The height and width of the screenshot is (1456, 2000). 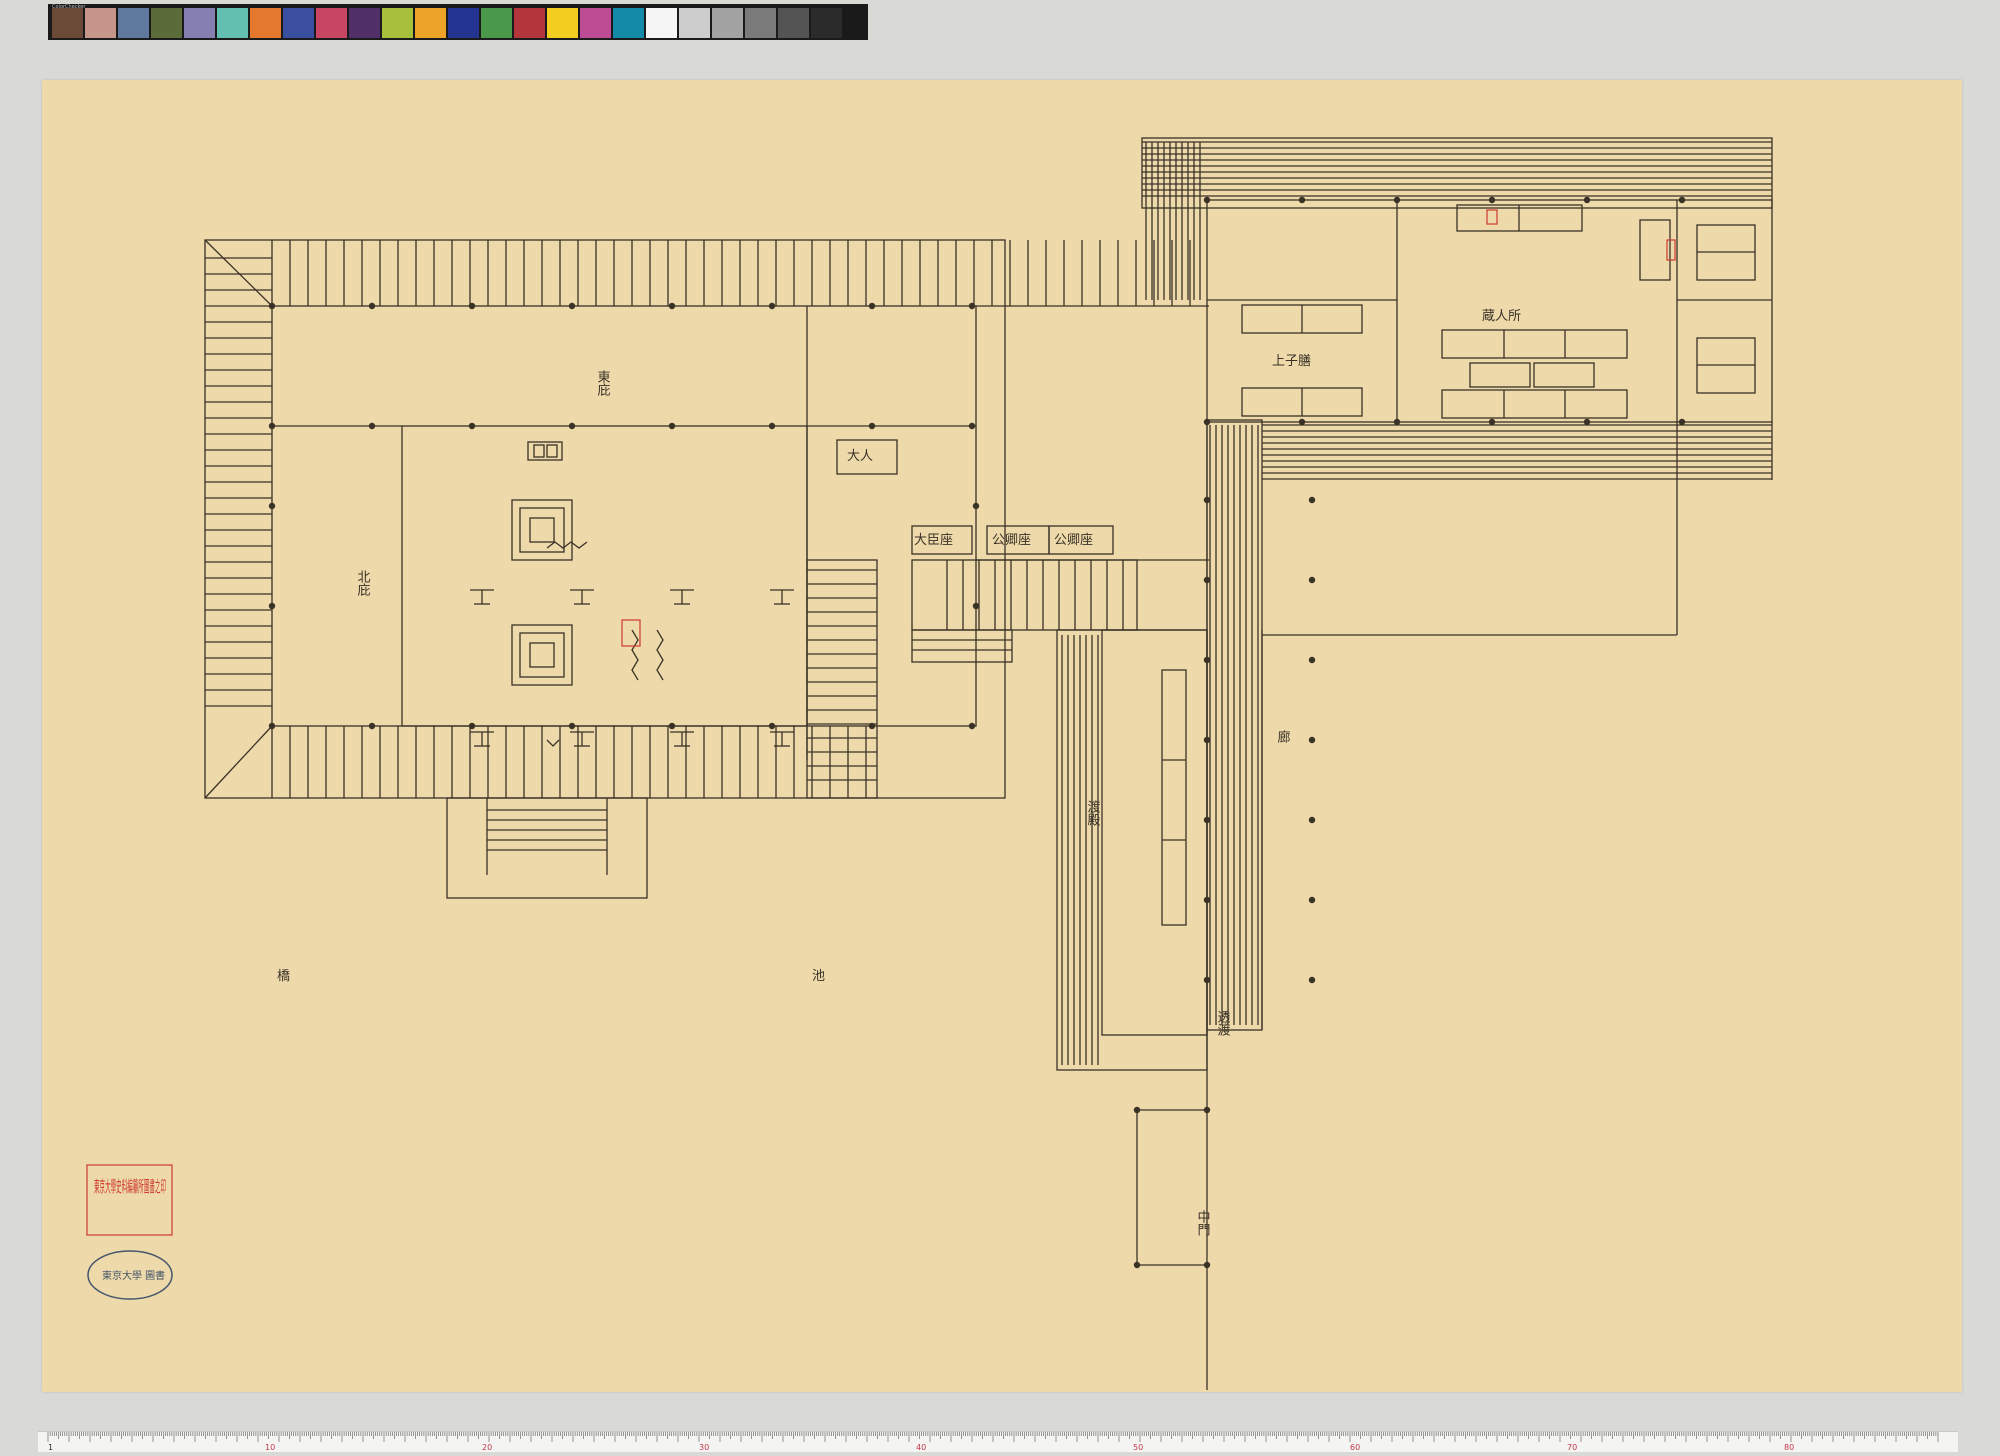 What do you see at coordinates (363, 583) in the screenshot?
I see `label-north-ledge: 北庇` at bounding box center [363, 583].